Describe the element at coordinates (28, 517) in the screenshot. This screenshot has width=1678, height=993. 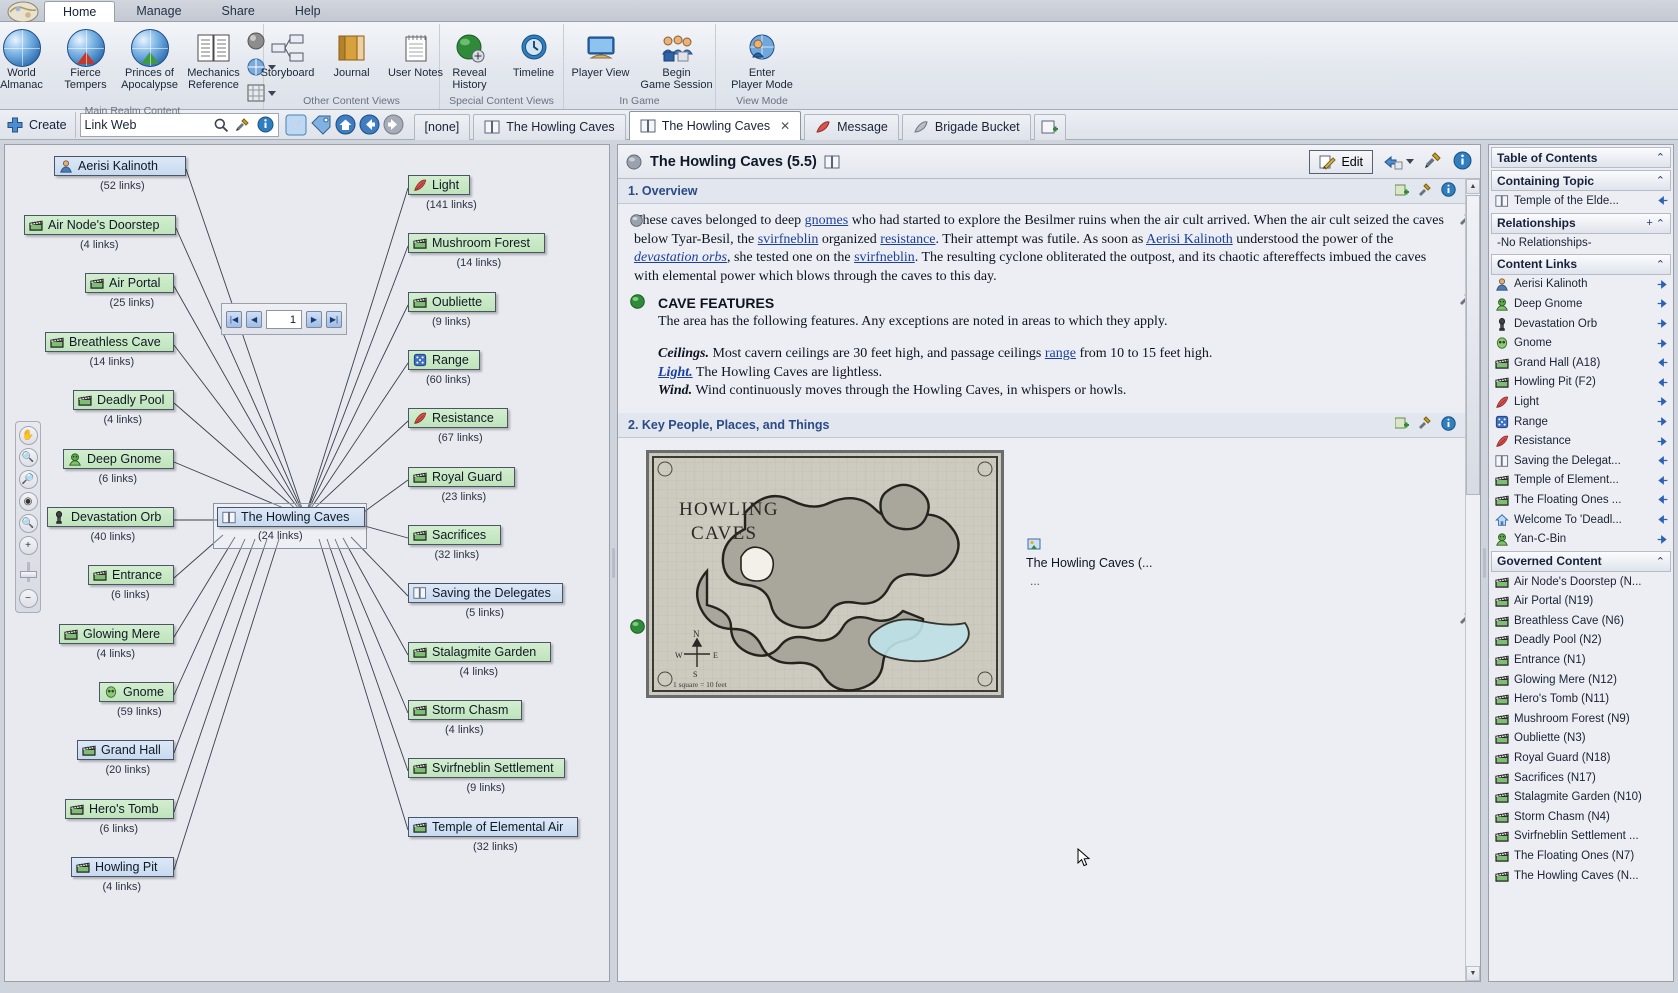
I see `link-web-zoom-controls: ✋ 🔍 🔎 ◉ 🔍 + −` at that location.